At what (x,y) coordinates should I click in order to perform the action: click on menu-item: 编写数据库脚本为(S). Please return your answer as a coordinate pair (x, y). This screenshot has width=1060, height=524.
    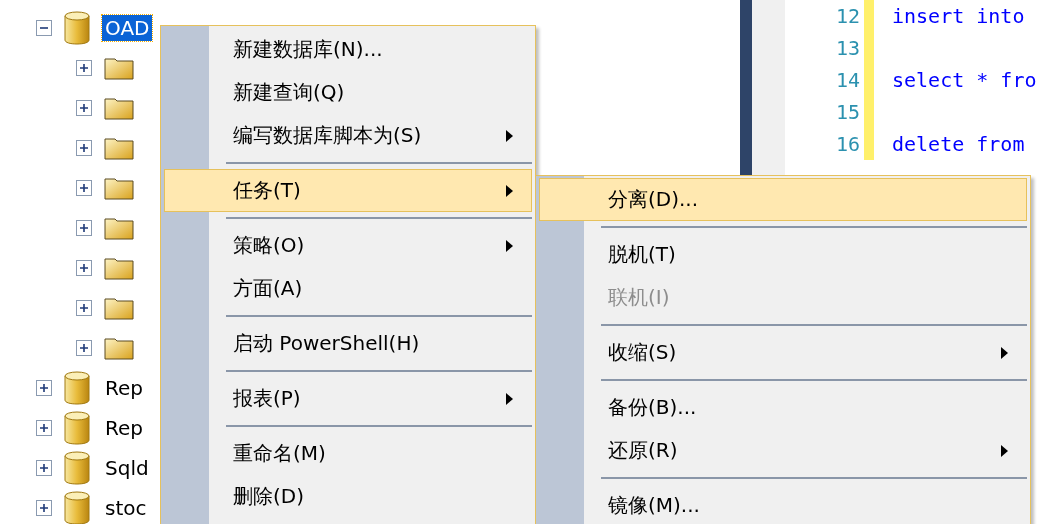
    Looking at the image, I should click on (348, 135).